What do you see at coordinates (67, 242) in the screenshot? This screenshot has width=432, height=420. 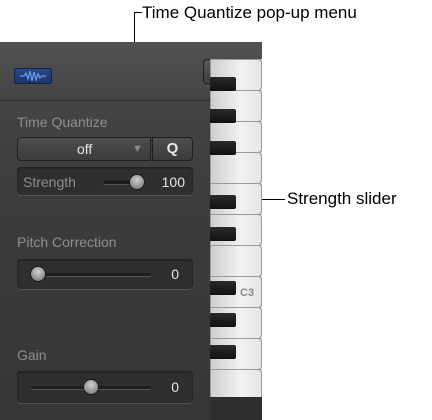 I see `pitch-correction-label: Pitch Correction` at bounding box center [67, 242].